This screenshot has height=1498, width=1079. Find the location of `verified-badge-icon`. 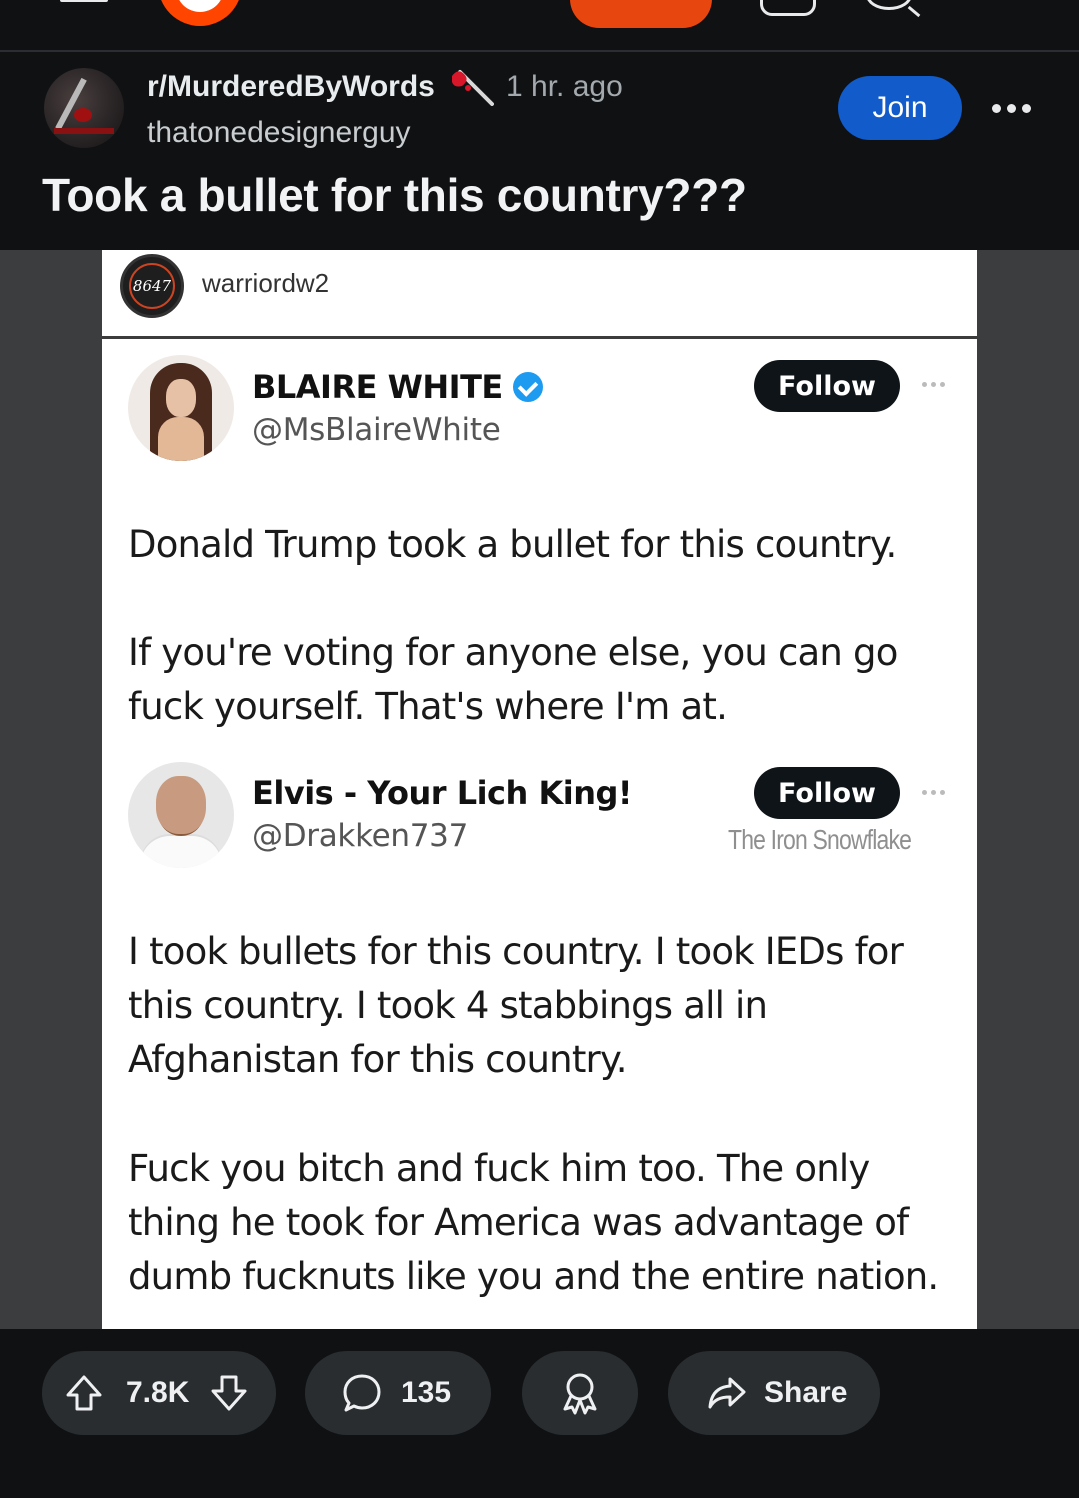

verified-badge-icon is located at coordinates (527, 387).